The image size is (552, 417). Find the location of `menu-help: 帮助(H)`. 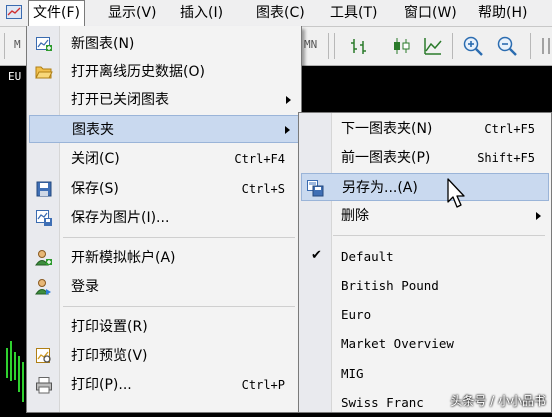

menu-help: 帮助(H) is located at coordinates (502, 13).